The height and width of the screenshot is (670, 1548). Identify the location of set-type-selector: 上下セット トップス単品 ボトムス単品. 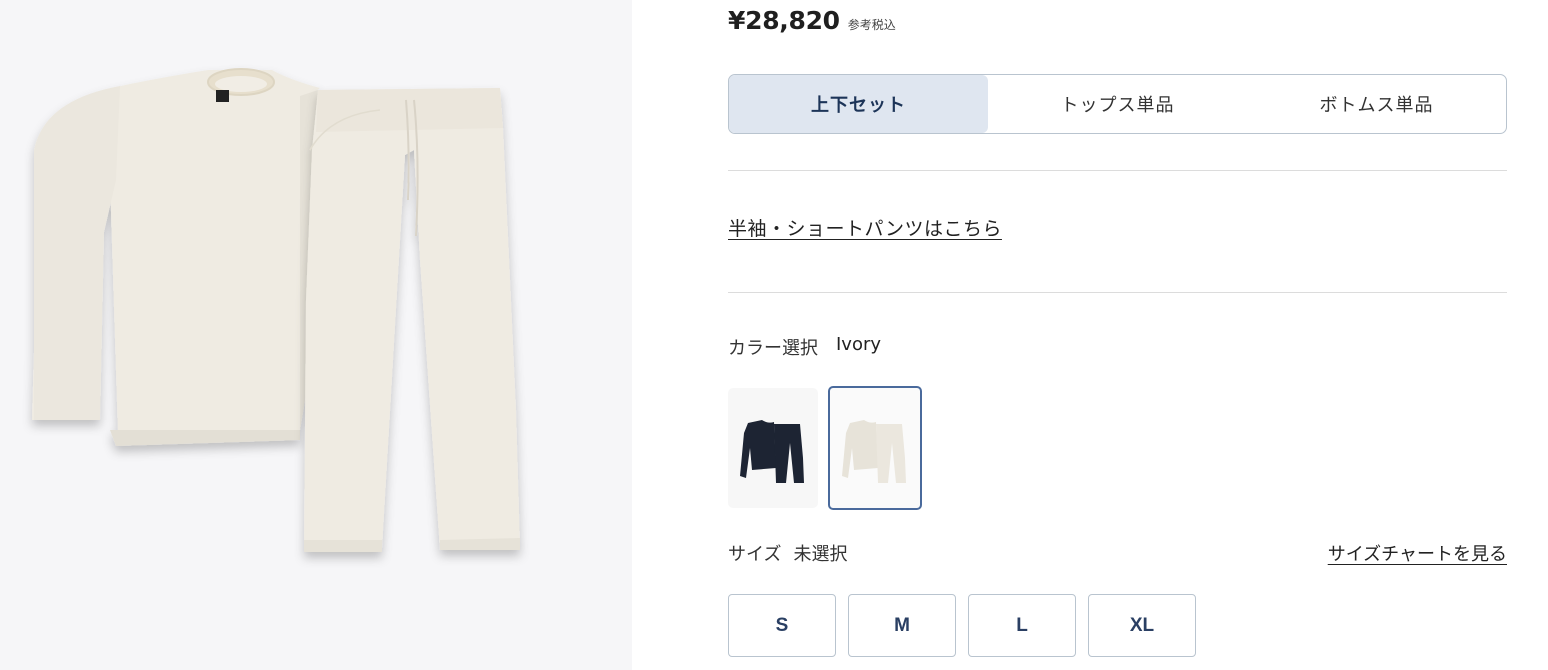
(1117, 104).